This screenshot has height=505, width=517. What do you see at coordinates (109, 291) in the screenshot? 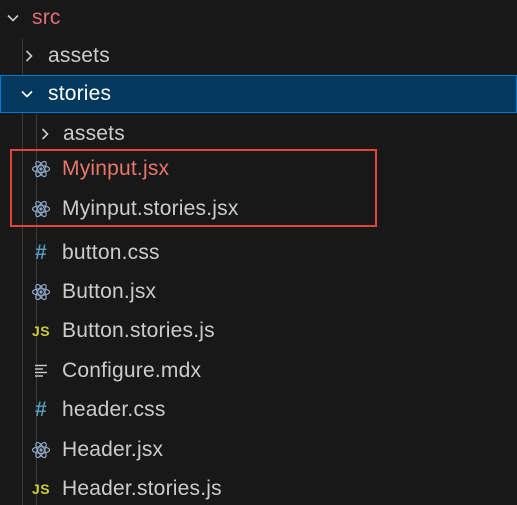
I see `tree-item-label: Button.jsx` at bounding box center [109, 291].